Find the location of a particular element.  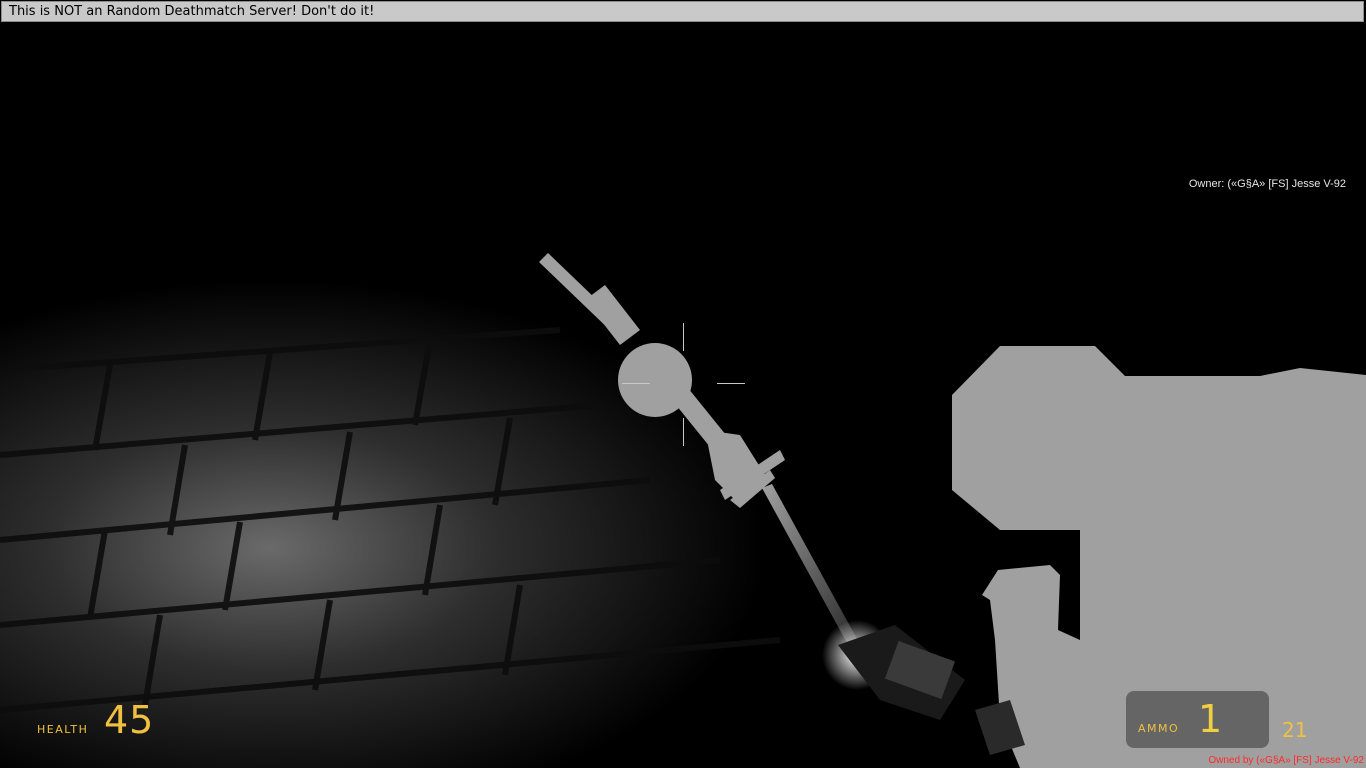

prop-owner-label: Owner: («G§A» [FS] Jesse V-92 is located at coordinates (1267, 184).